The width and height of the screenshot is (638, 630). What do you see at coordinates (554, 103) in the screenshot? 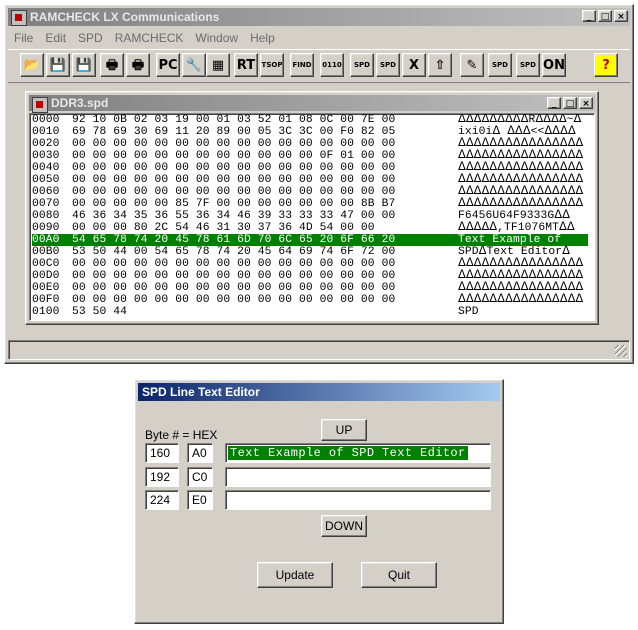
I see `doc-minimize-button: _` at bounding box center [554, 103].